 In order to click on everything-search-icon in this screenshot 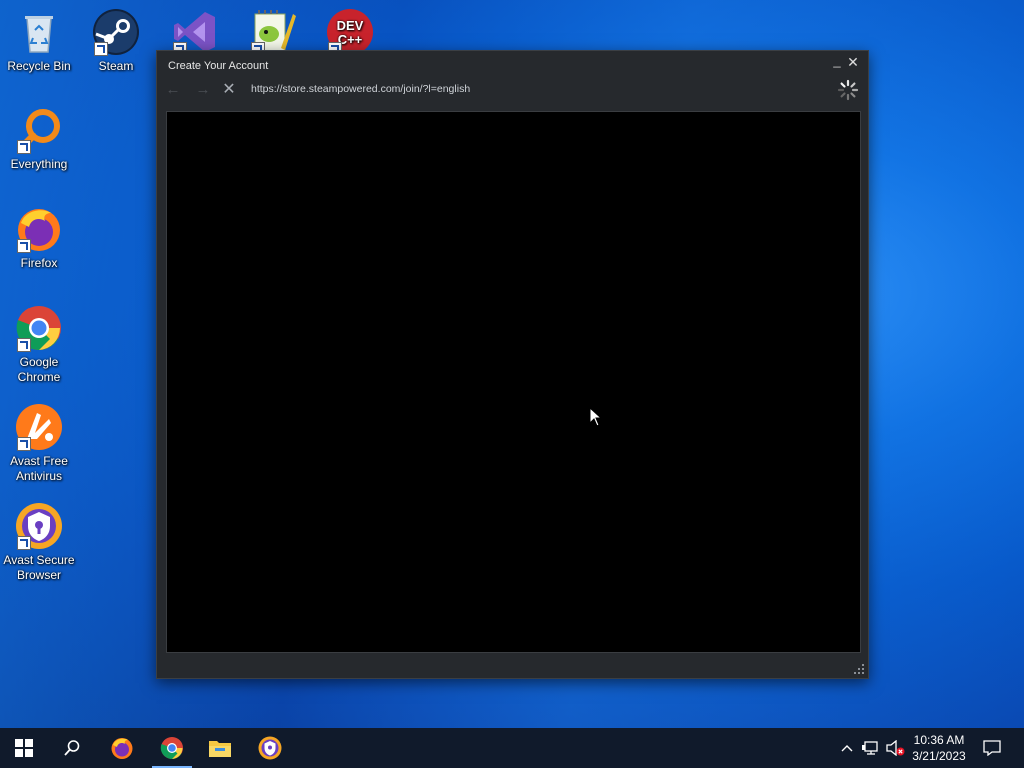, I will do `click(39, 130)`.